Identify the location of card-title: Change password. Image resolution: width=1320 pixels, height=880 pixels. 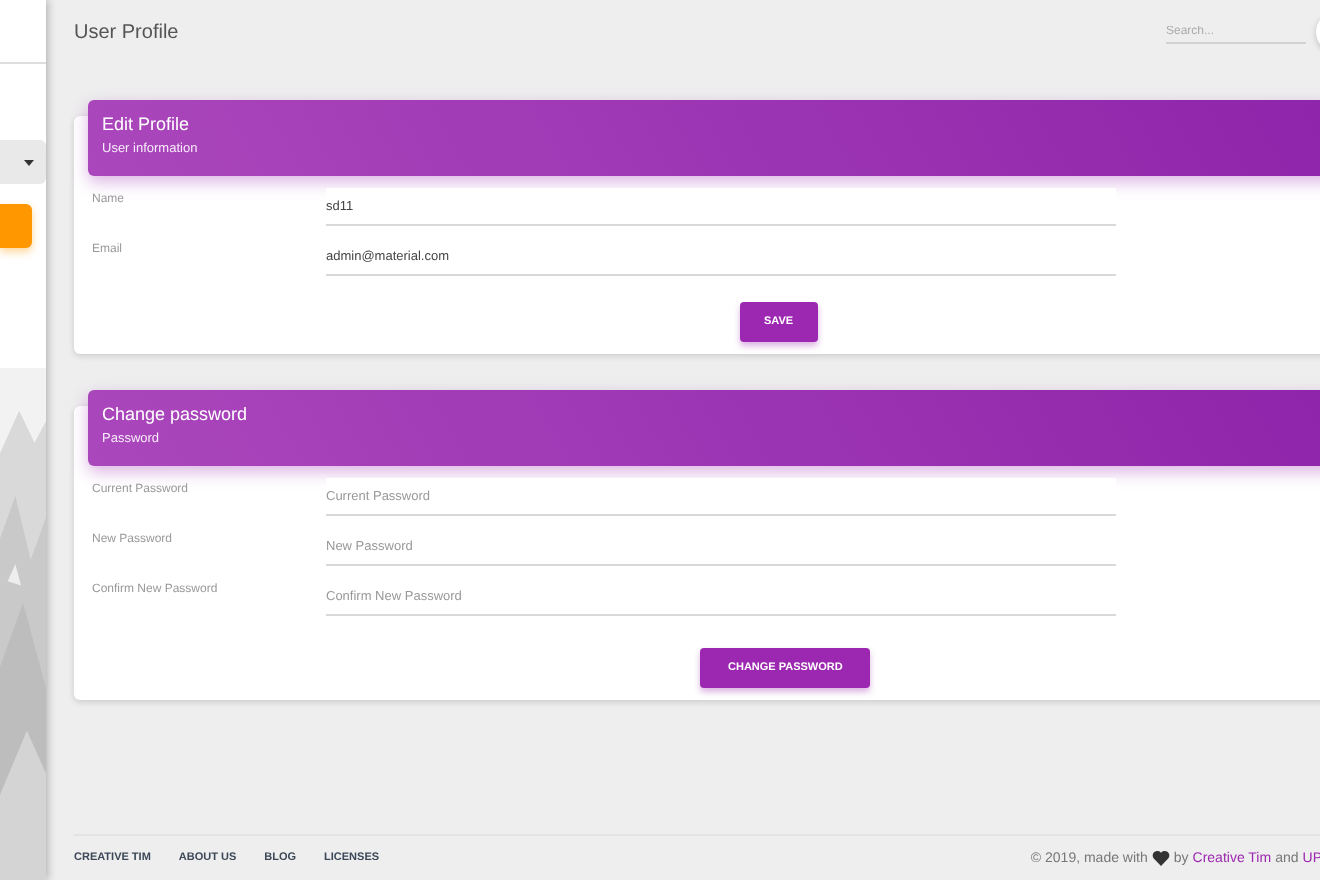
(176, 414).